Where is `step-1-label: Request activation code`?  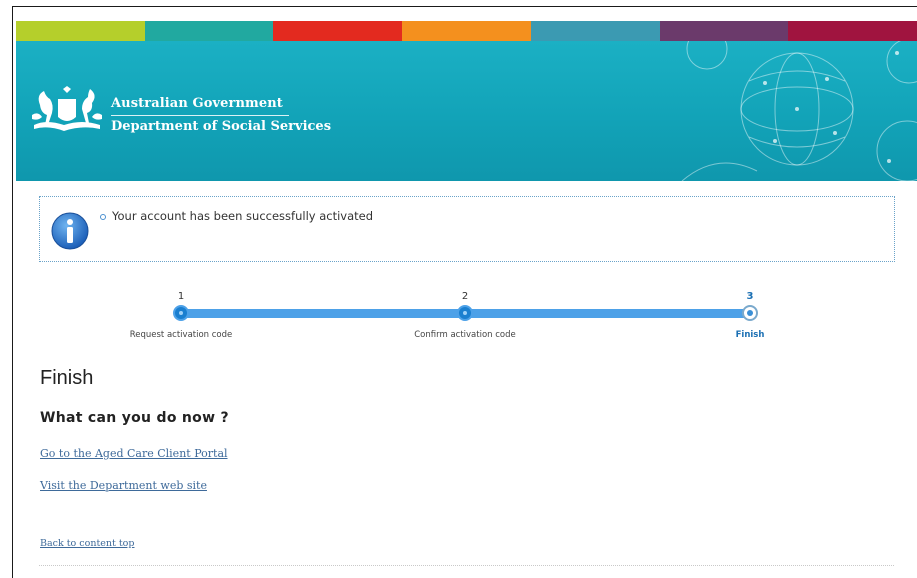
step-1-label: Request activation code is located at coordinates (181, 335).